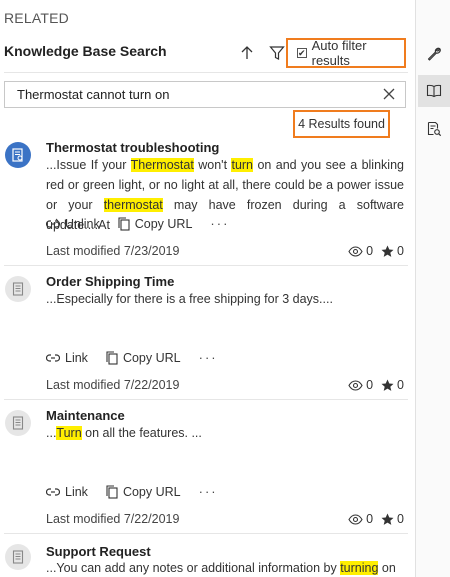  Describe the element at coordinates (110, 281) in the screenshot. I see `article-title: Order Shipping Time` at that location.